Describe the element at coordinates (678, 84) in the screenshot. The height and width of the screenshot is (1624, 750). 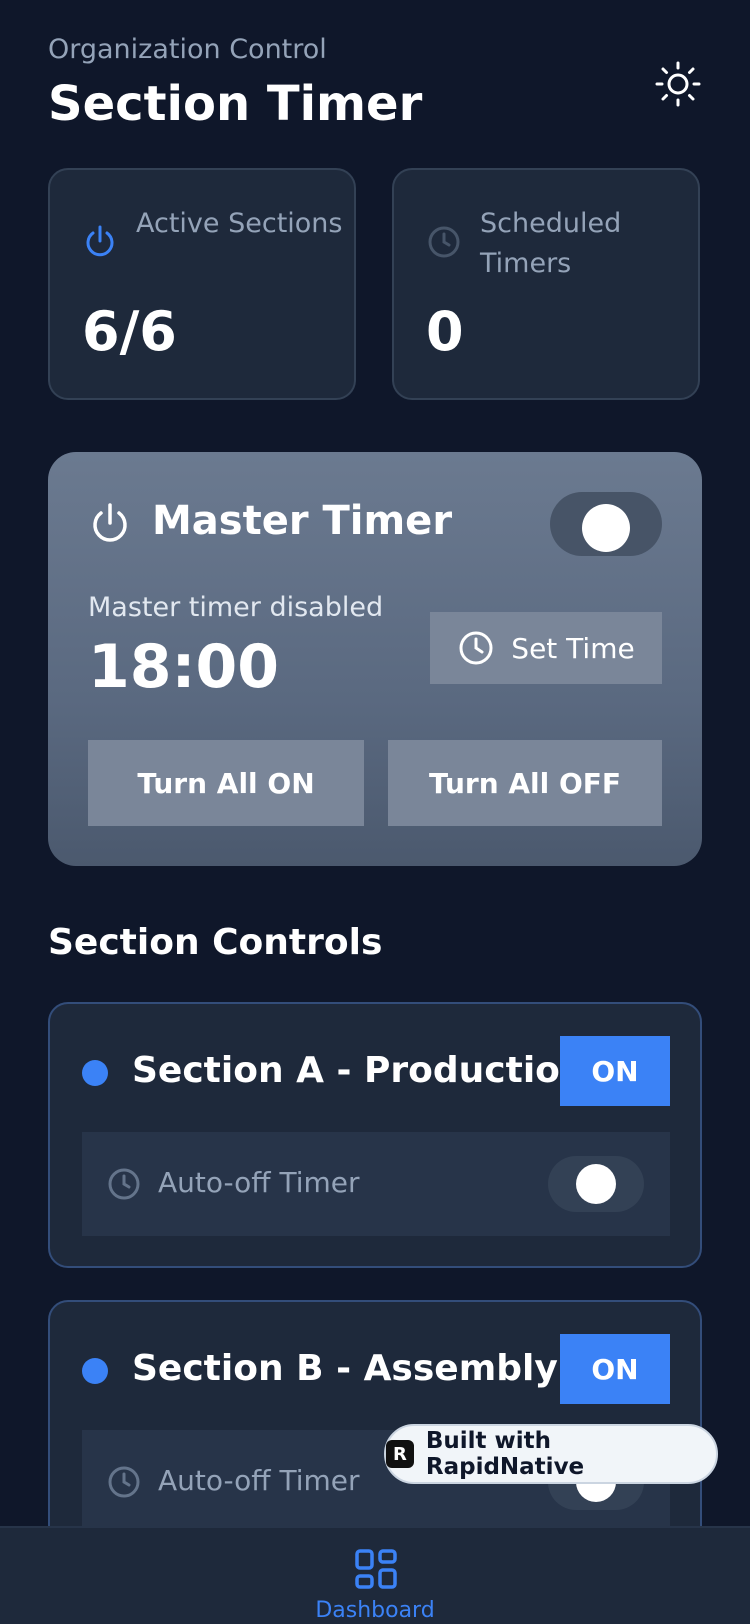
I see `sun-icon` at that location.